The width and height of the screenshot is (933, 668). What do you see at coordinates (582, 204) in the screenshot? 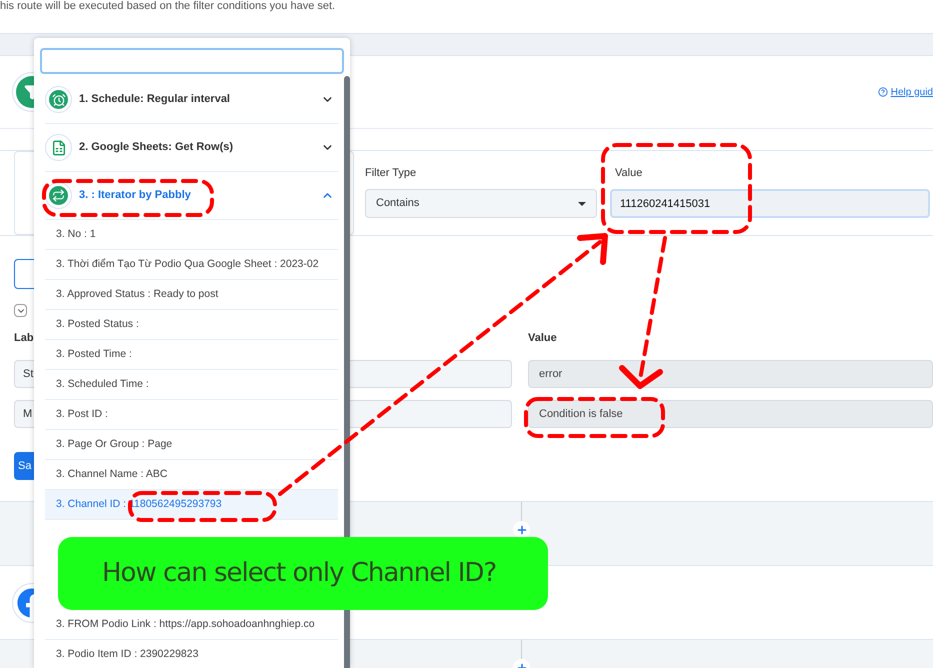
I see `caret-icon` at bounding box center [582, 204].